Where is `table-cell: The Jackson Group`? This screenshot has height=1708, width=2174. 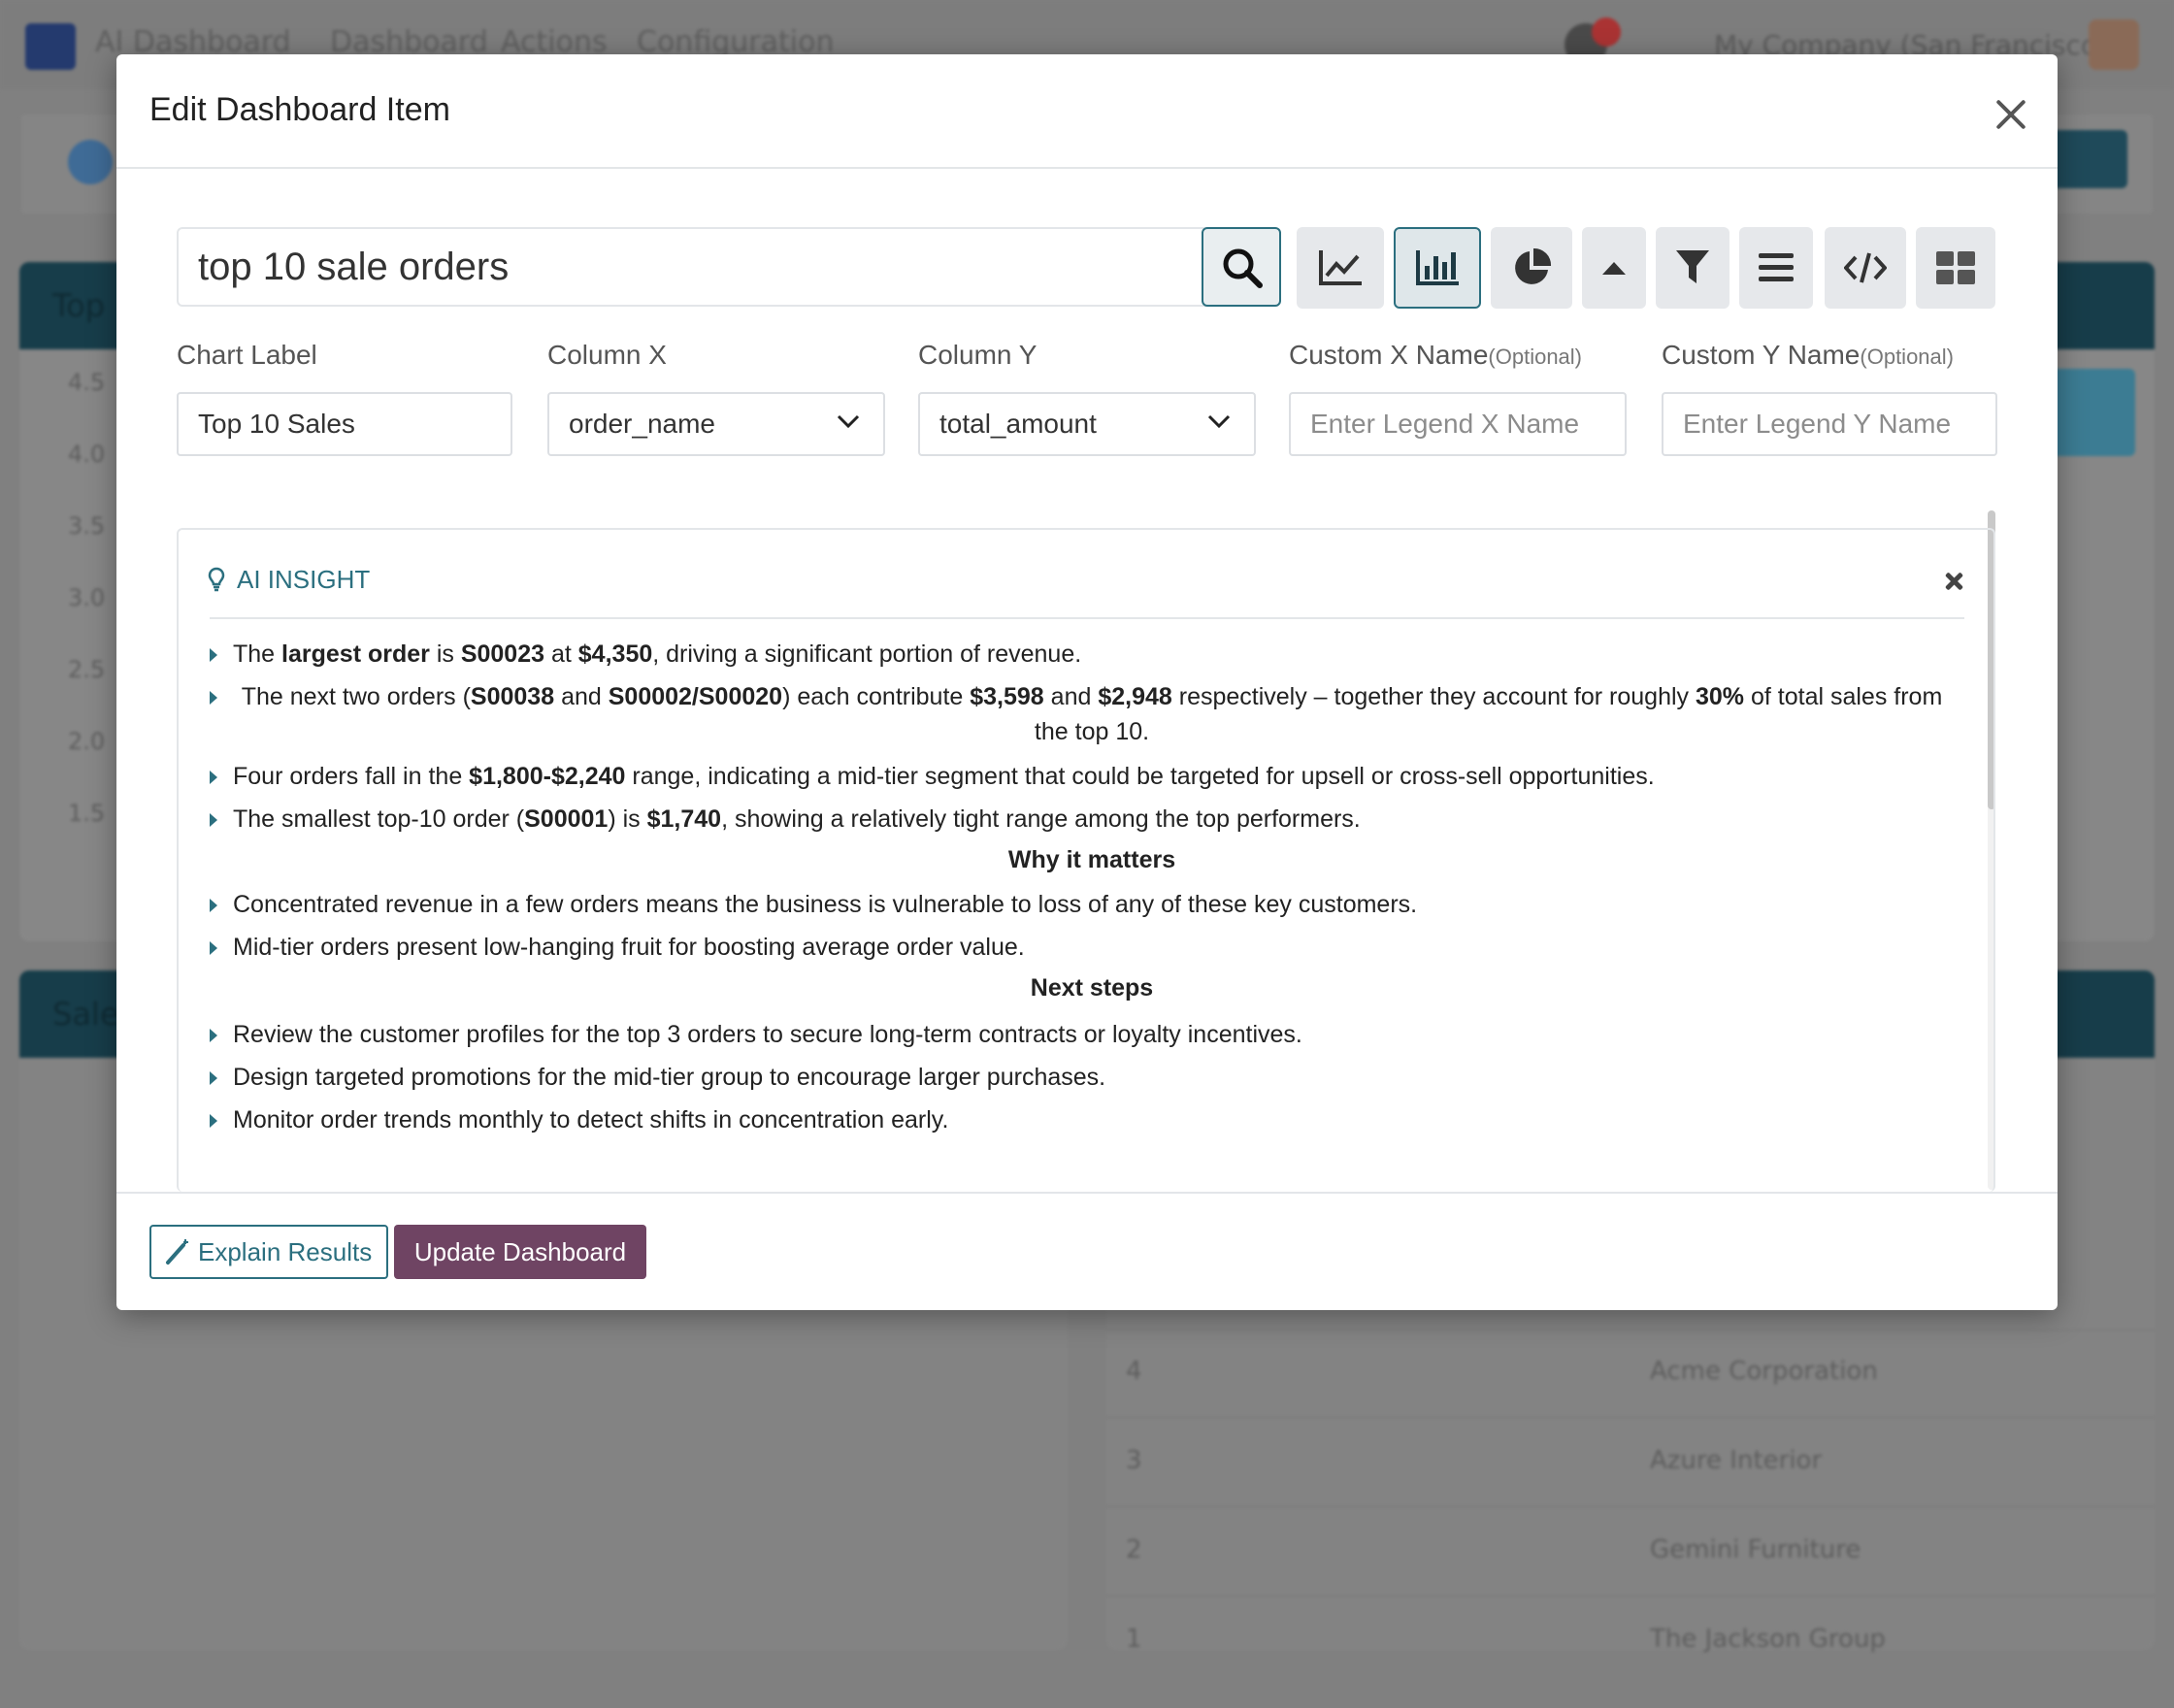
table-cell: The Jackson Group is located at coordinates (1768, 1639).